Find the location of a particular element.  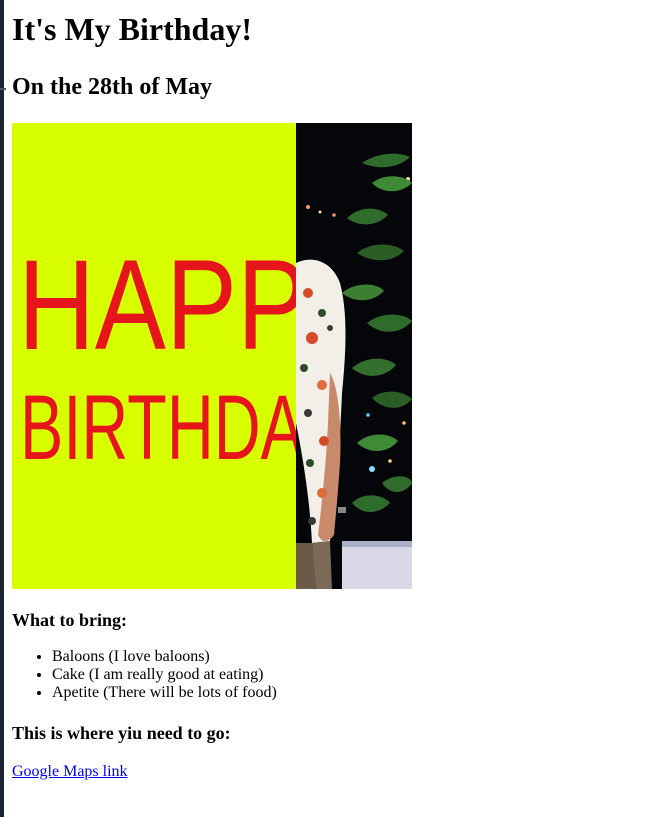

window-edge-marker is located at coordinates (3, 89).